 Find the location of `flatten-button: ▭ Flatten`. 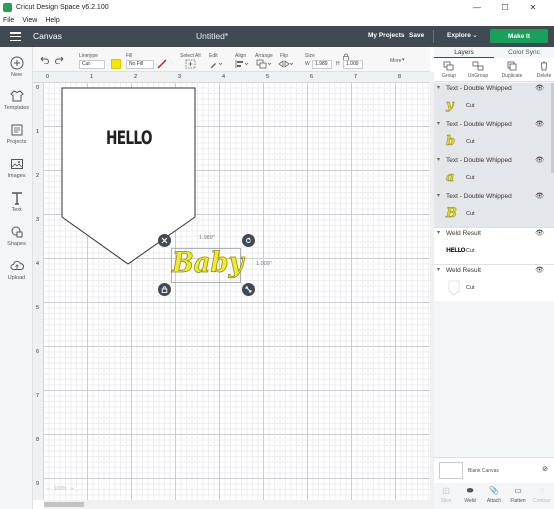

flatten-button: ▭ Flatten is located at coordinates (518, 495).